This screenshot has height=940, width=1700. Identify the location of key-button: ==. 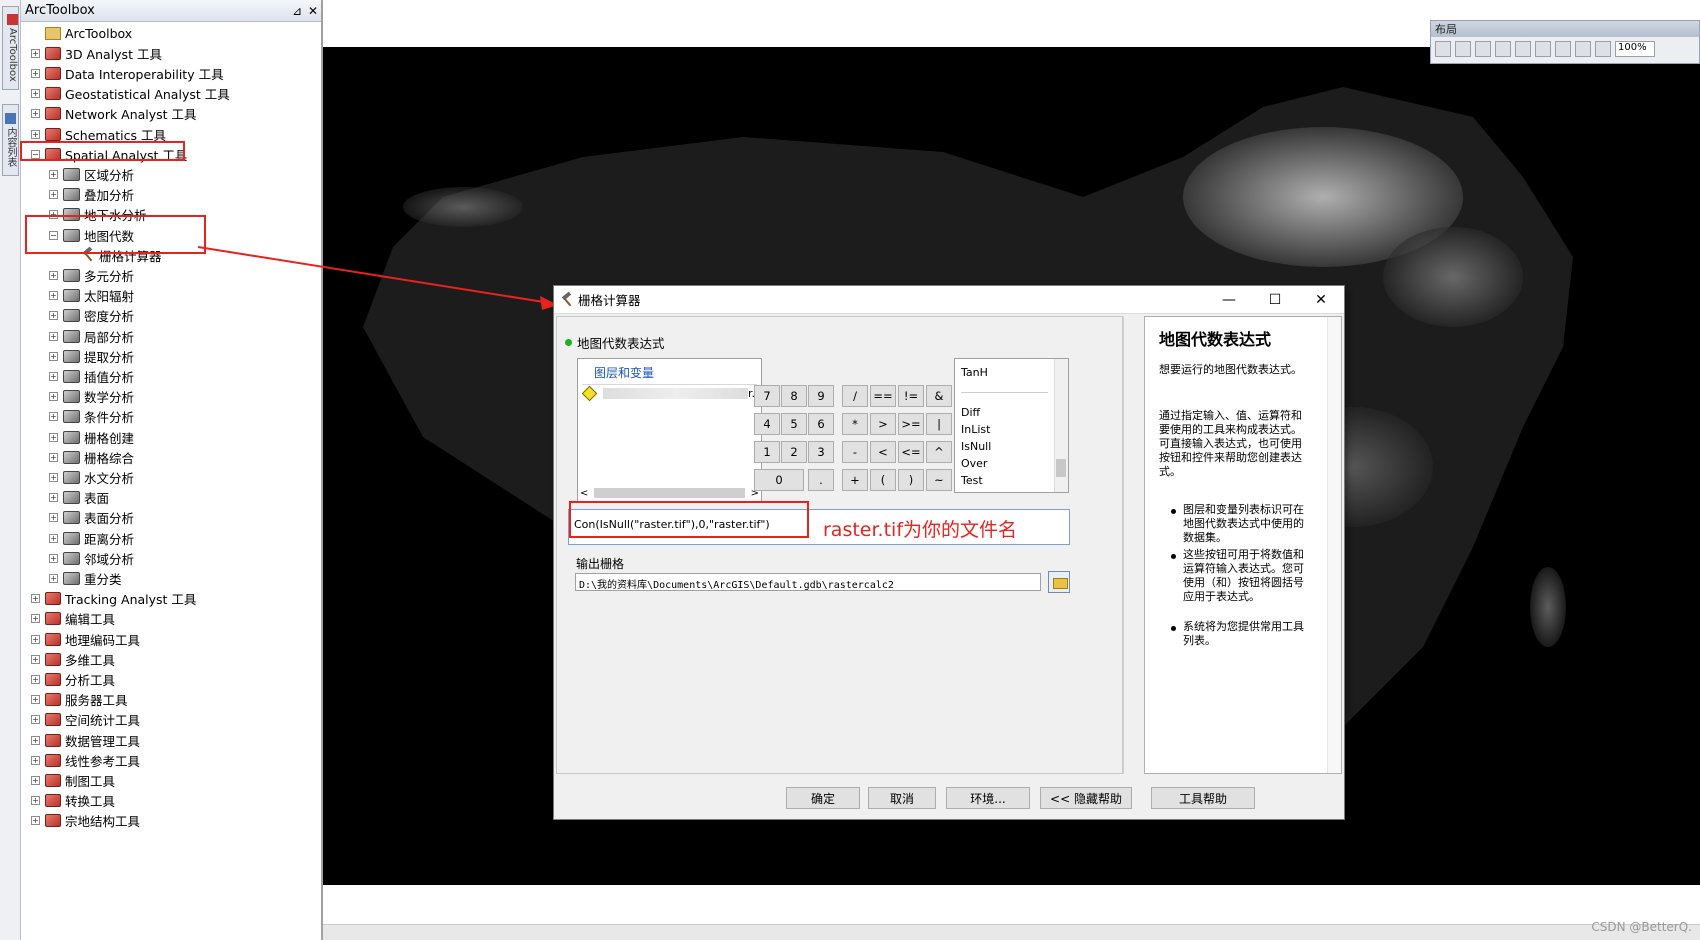
(883, 396).